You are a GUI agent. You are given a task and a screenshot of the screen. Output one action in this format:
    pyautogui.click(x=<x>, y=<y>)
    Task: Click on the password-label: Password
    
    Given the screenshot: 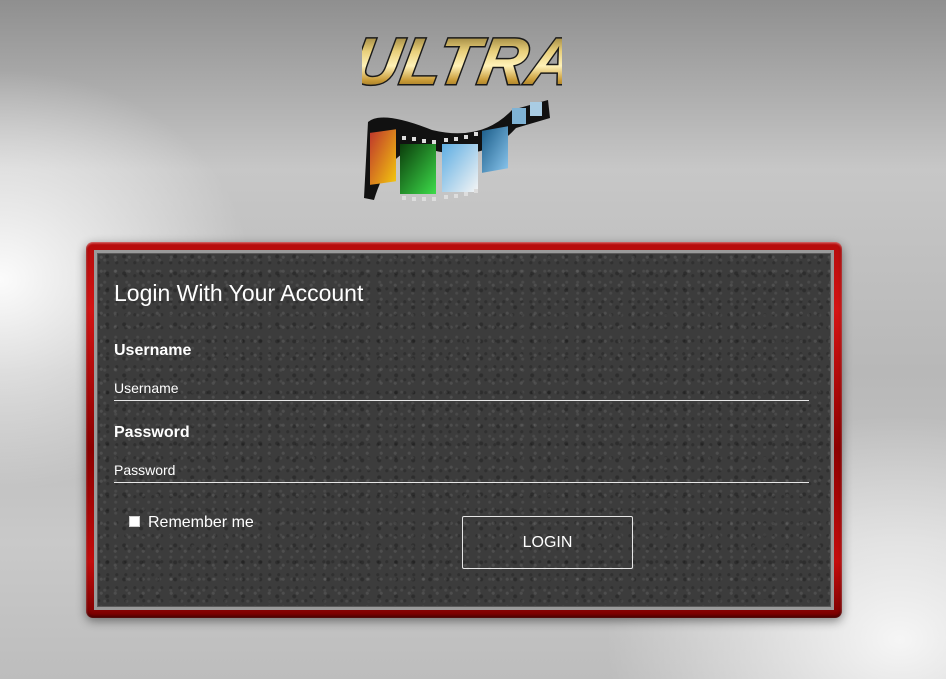 What is the action you would take?
    pyautogui.click(x=152, y=432)
    